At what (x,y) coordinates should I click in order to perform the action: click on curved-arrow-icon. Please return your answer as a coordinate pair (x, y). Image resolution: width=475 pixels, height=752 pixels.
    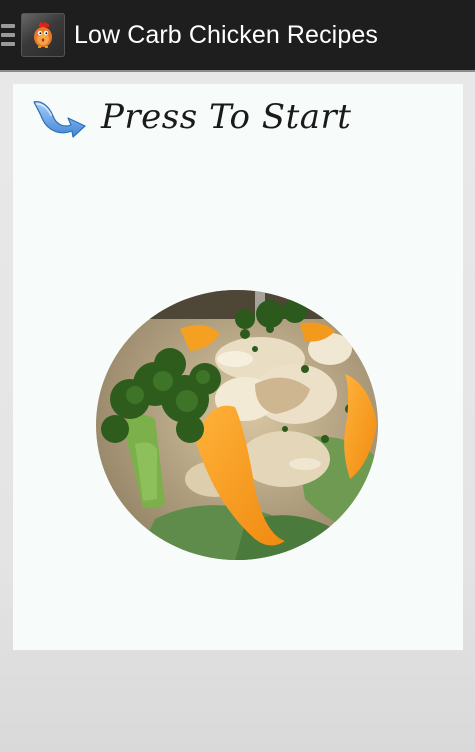
    Looking at the image, I should click on (59, 119).